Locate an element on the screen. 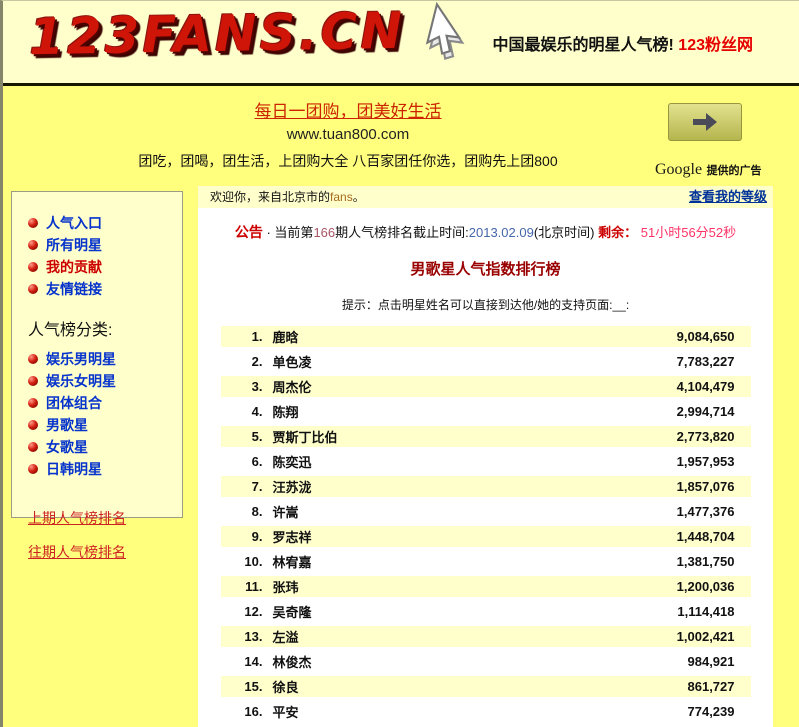 The width and height of the screenshot is (799, 727). site-logo: 123FANS.CN is located at coordinates (247, 34).